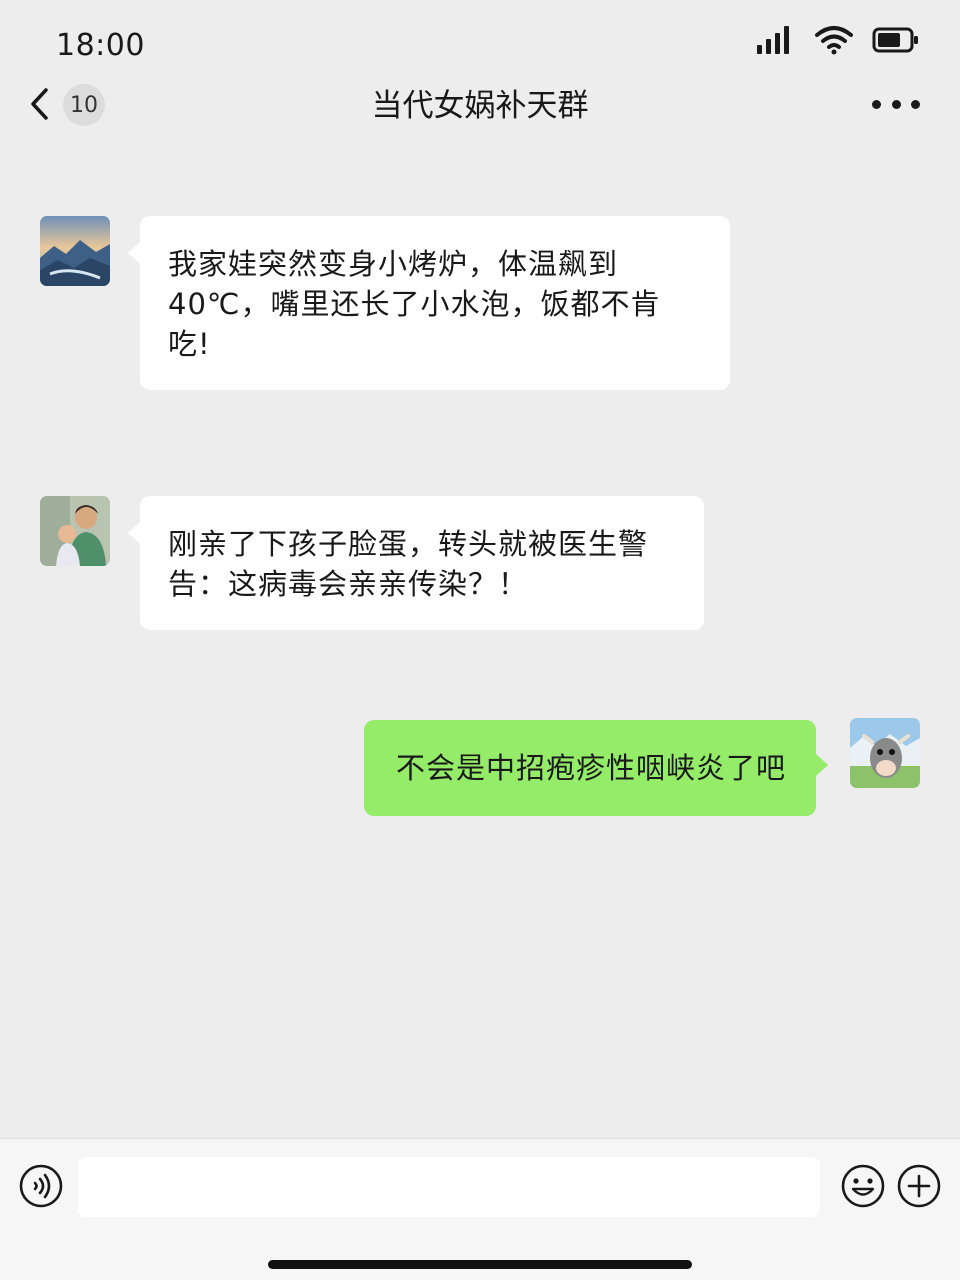 The height and width of the screenshot is (1280, 960). I want to click on voice-icon, so click(41, 1186).